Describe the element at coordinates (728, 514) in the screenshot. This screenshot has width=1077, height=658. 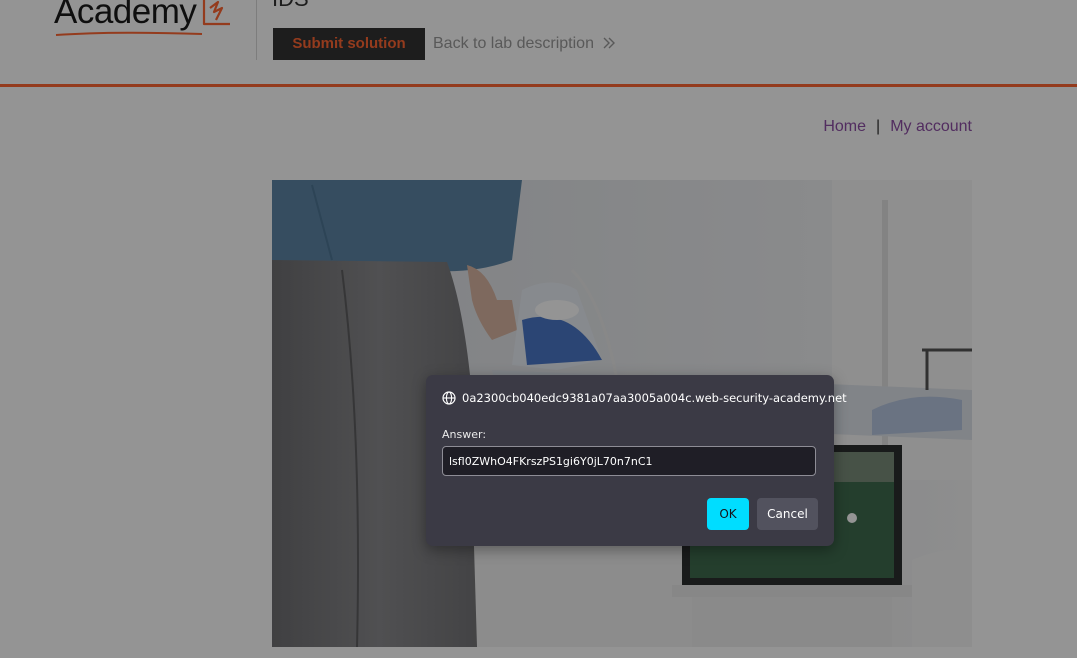
I see `ok-button: OK` at that location.